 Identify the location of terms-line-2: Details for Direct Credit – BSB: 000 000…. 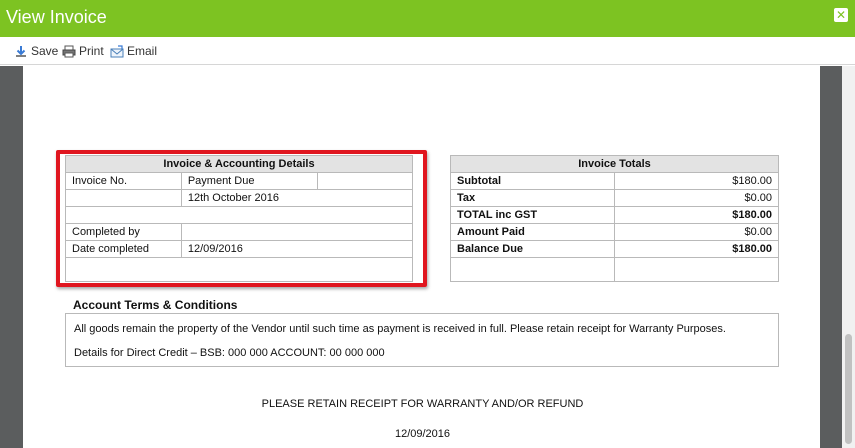
(229, 353).